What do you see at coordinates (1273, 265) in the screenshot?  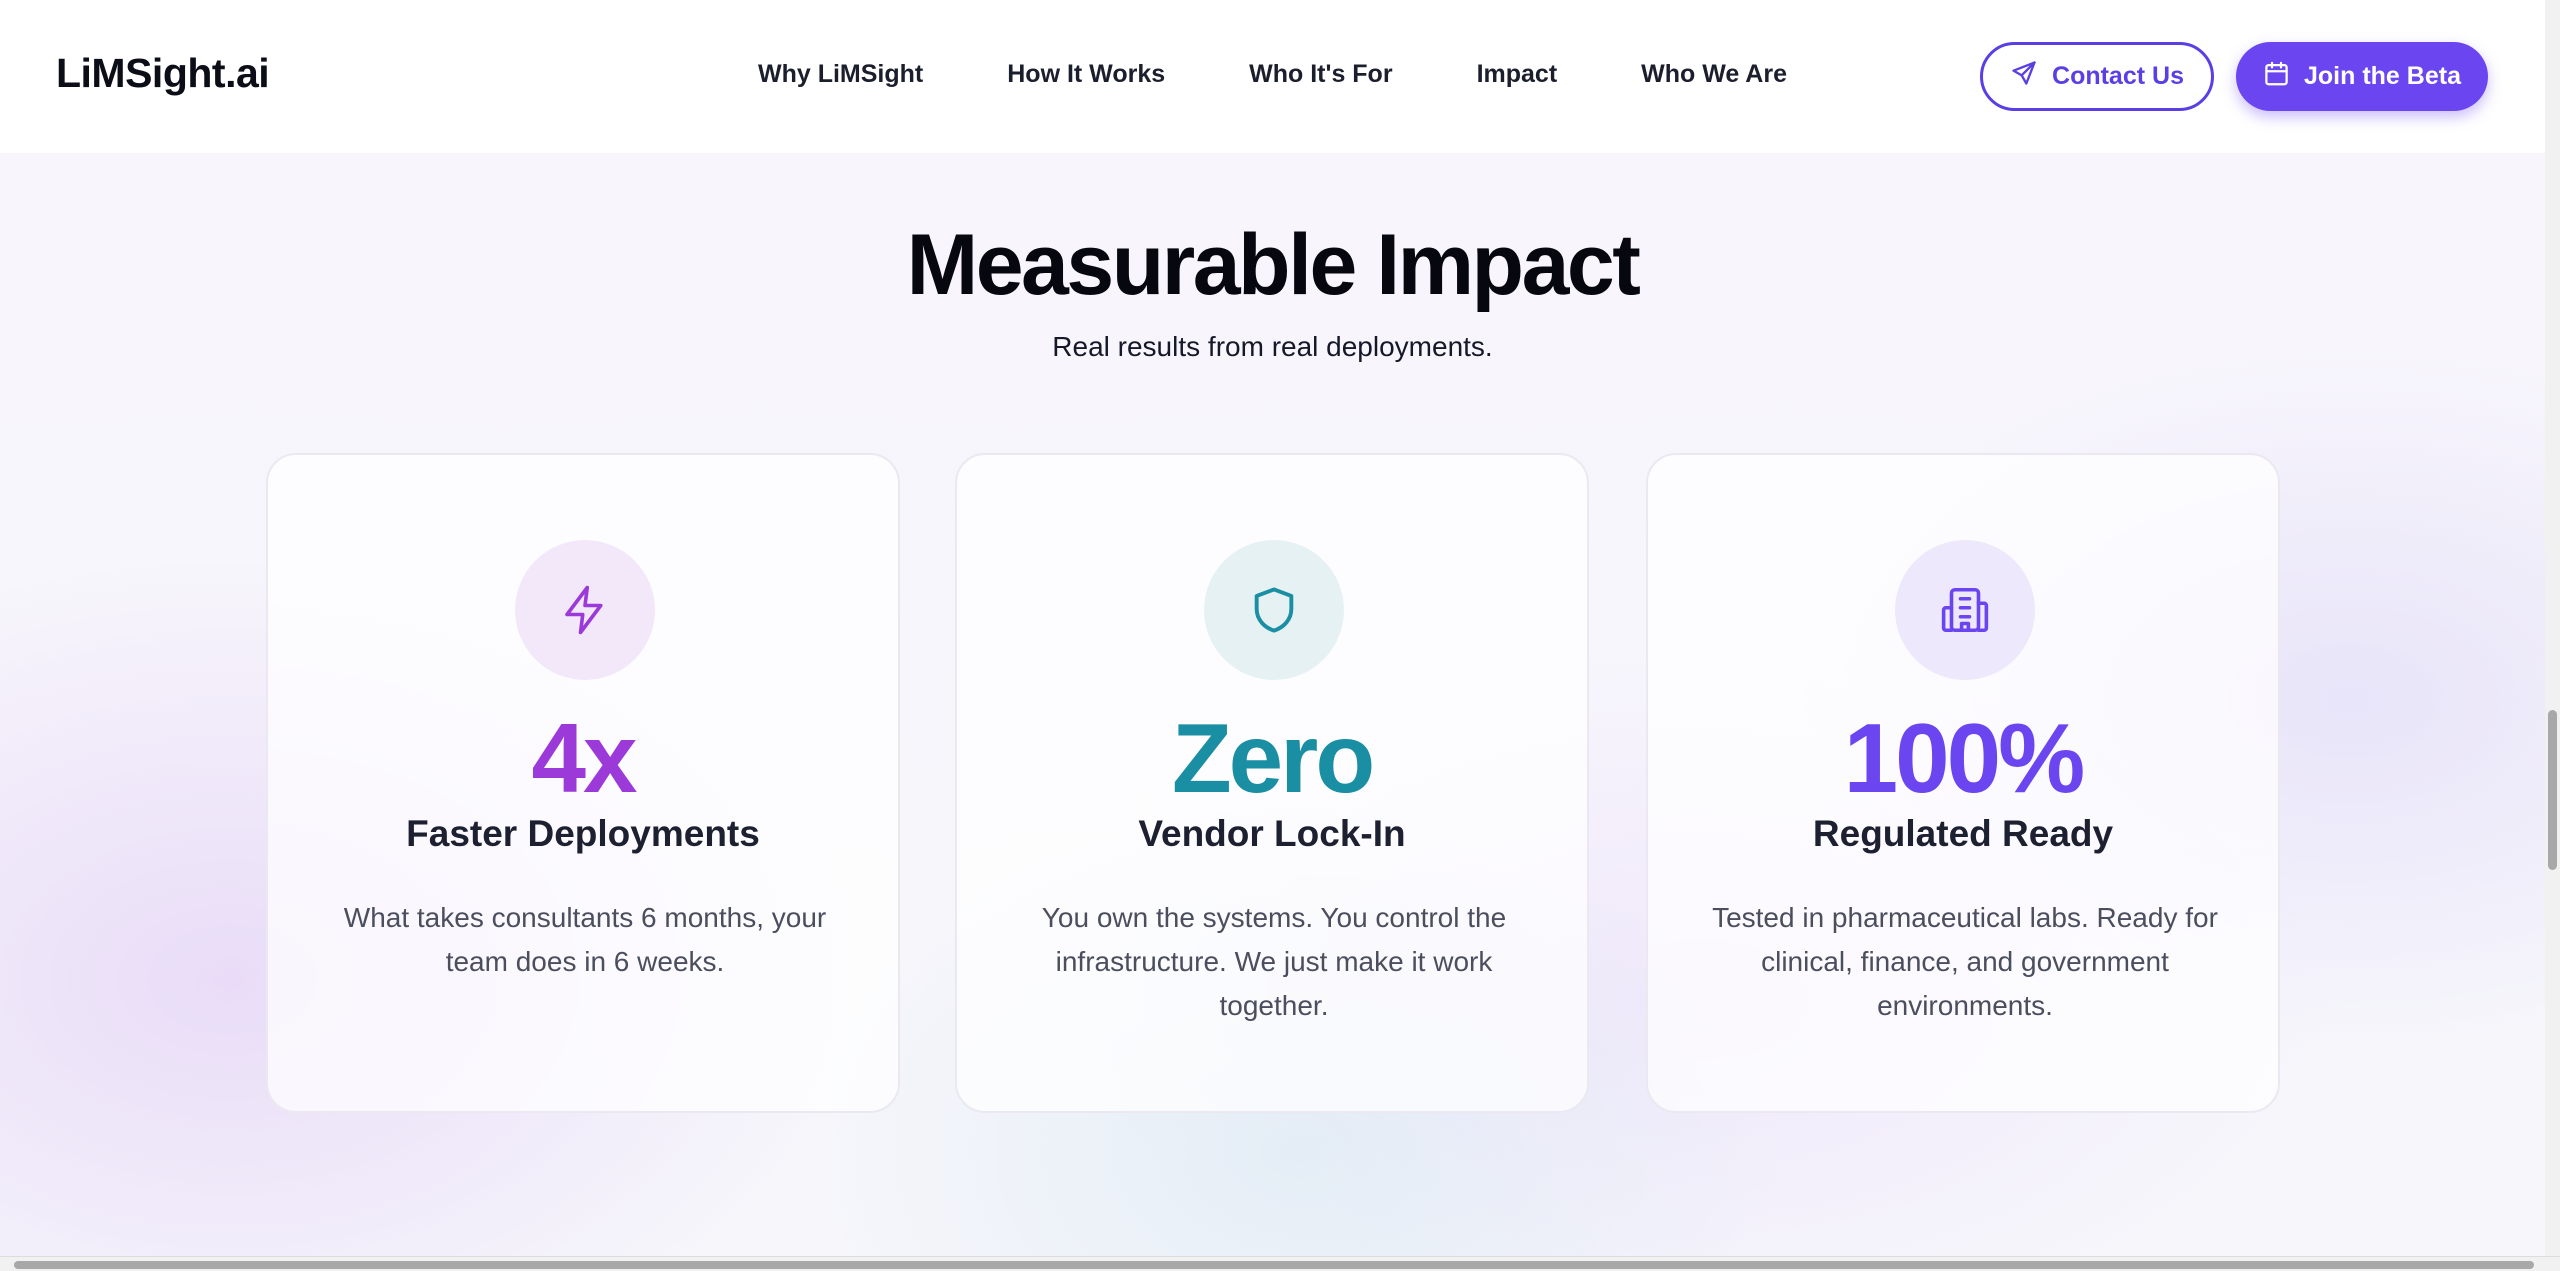 I see `section-title: Measurable Impact` at bounding box center [1273, 265].